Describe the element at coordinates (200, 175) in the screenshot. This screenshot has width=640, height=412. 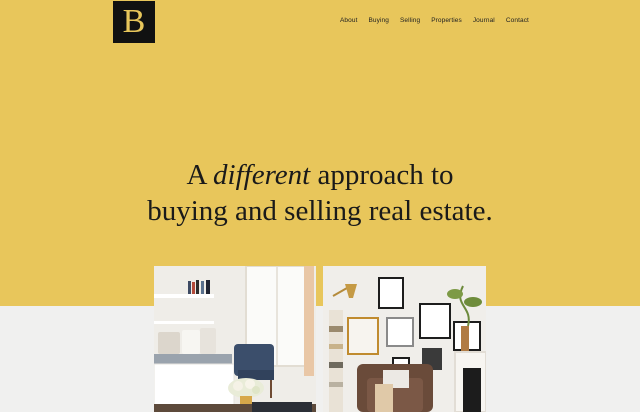
I see `headline-line1-prefix: A` at that location.